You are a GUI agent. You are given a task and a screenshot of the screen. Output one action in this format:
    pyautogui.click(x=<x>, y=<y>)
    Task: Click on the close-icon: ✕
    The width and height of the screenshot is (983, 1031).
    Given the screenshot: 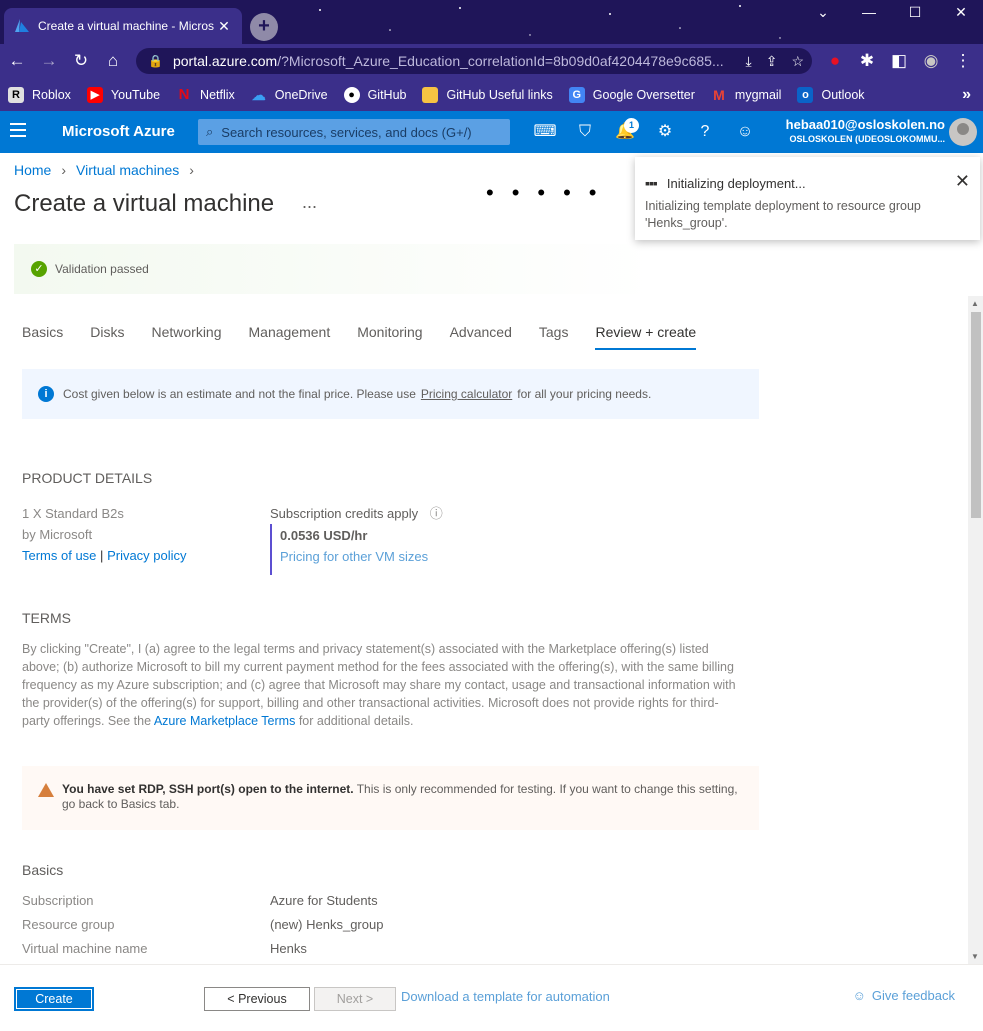 What is the action you would take?
    pyautogui.click(x=962, y=181)
    